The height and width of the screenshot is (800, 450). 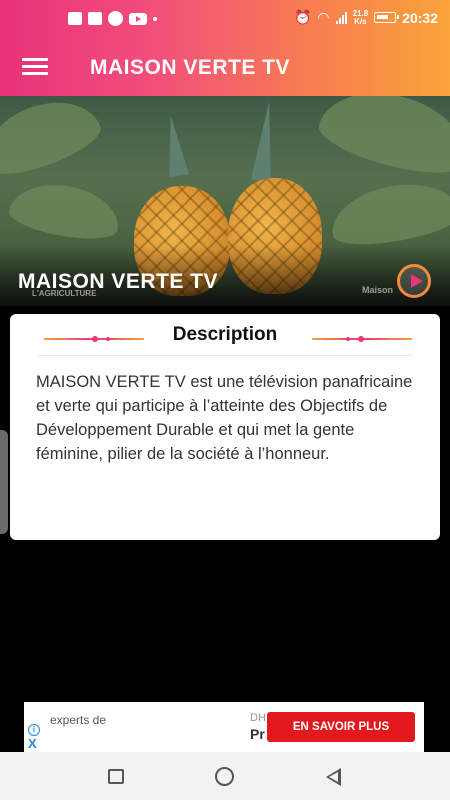 I want to click on back-icon, so click(x=333, y=777).